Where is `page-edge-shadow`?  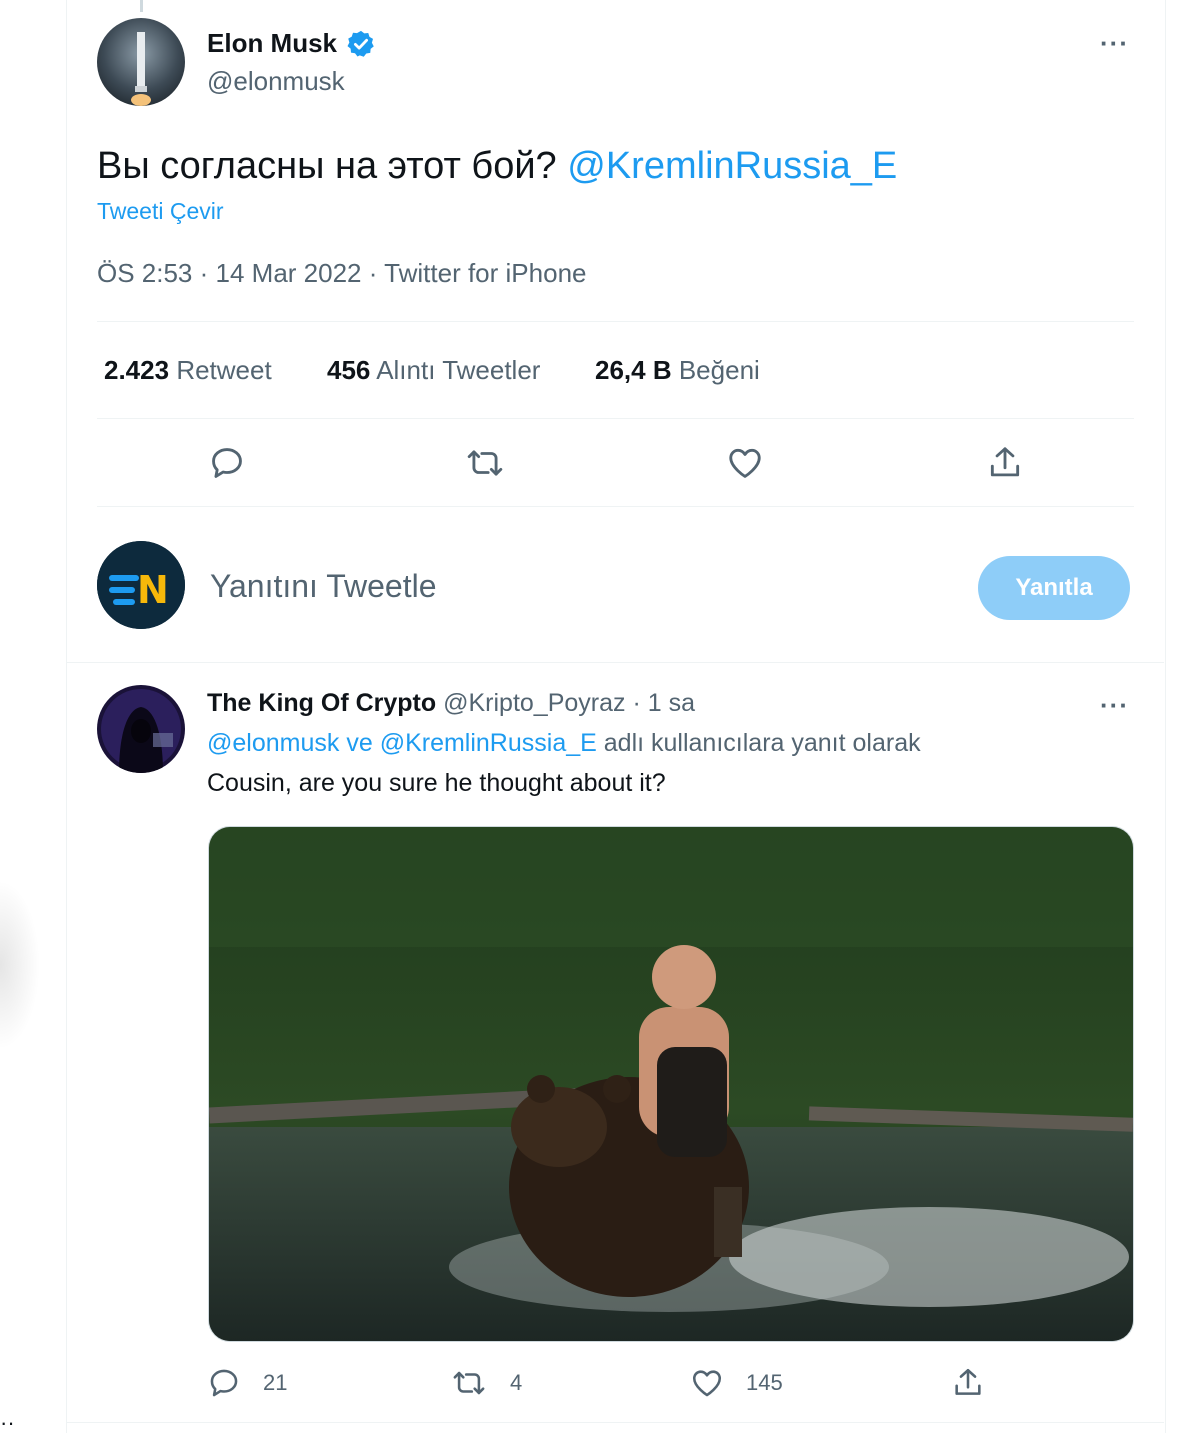
page-edge-shadow is located at coordinates (20, 965).